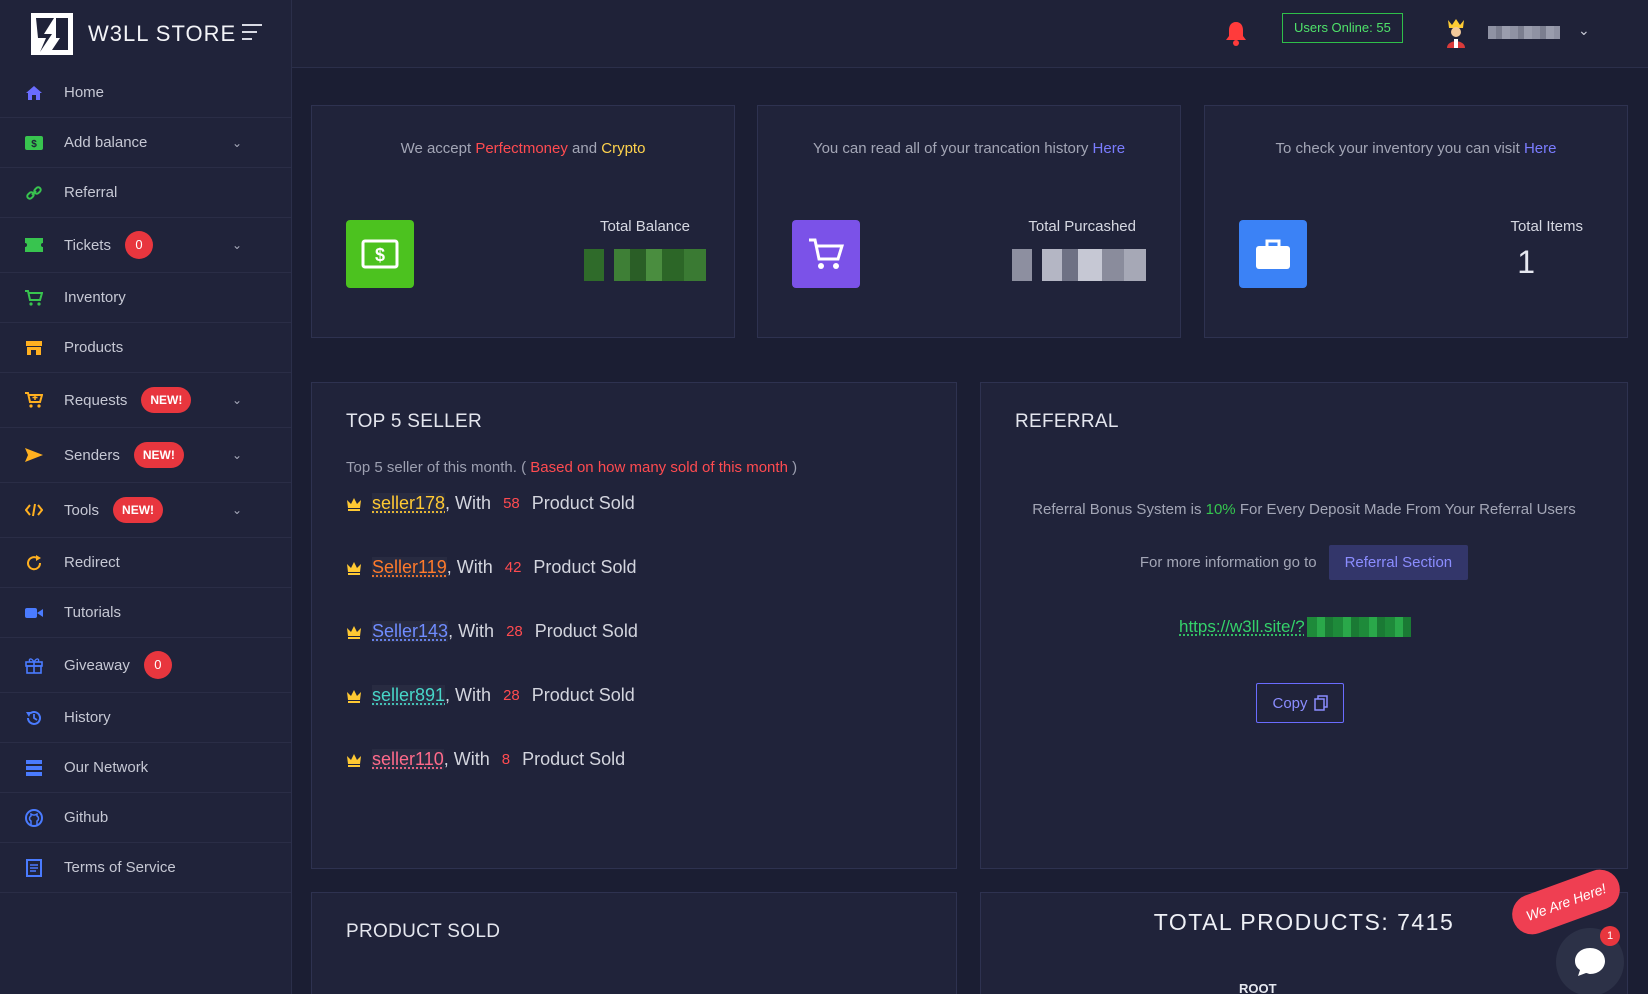 This screenshot has width=1648, height=994. I want to click on sidebar-item-terms-of-service: Terms of Service, so click(145, 868).